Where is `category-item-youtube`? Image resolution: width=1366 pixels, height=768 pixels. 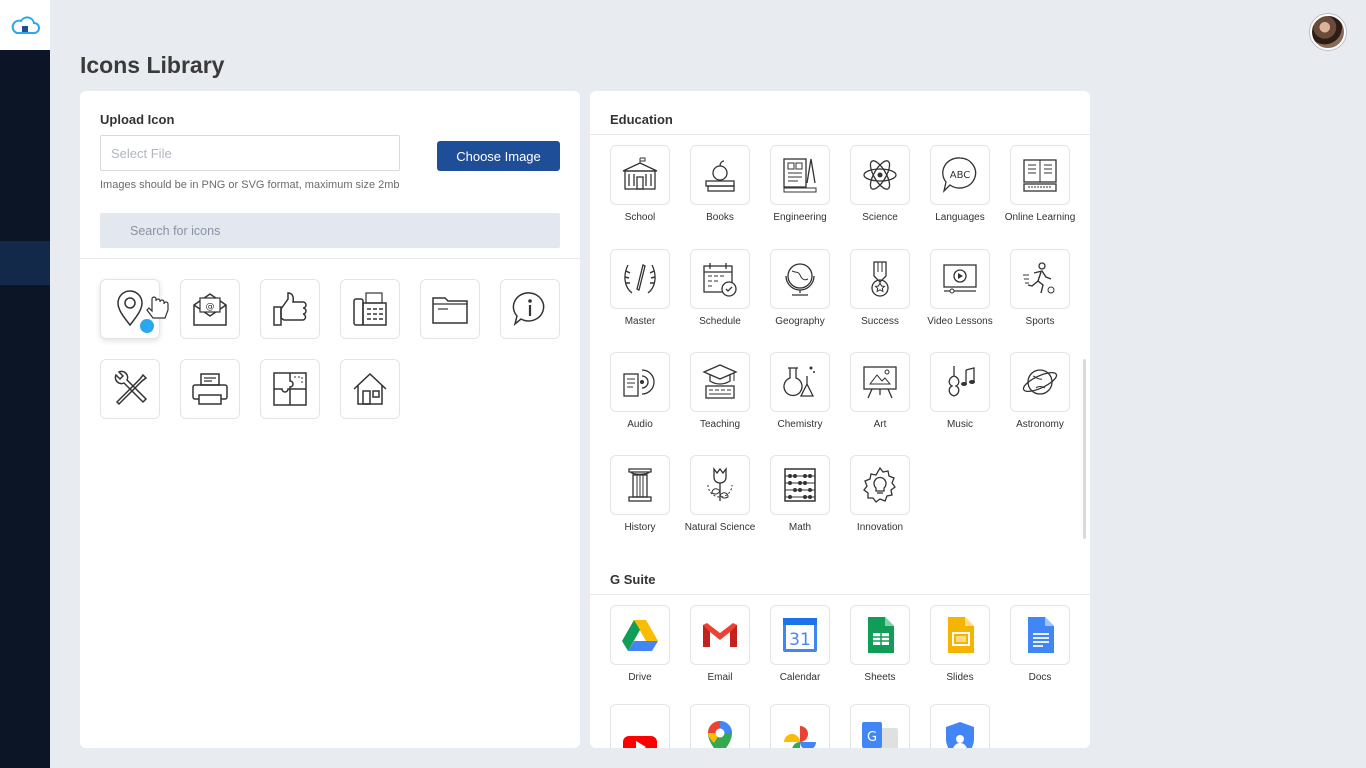 category-item-youtube is located at coordinates (640, 726).